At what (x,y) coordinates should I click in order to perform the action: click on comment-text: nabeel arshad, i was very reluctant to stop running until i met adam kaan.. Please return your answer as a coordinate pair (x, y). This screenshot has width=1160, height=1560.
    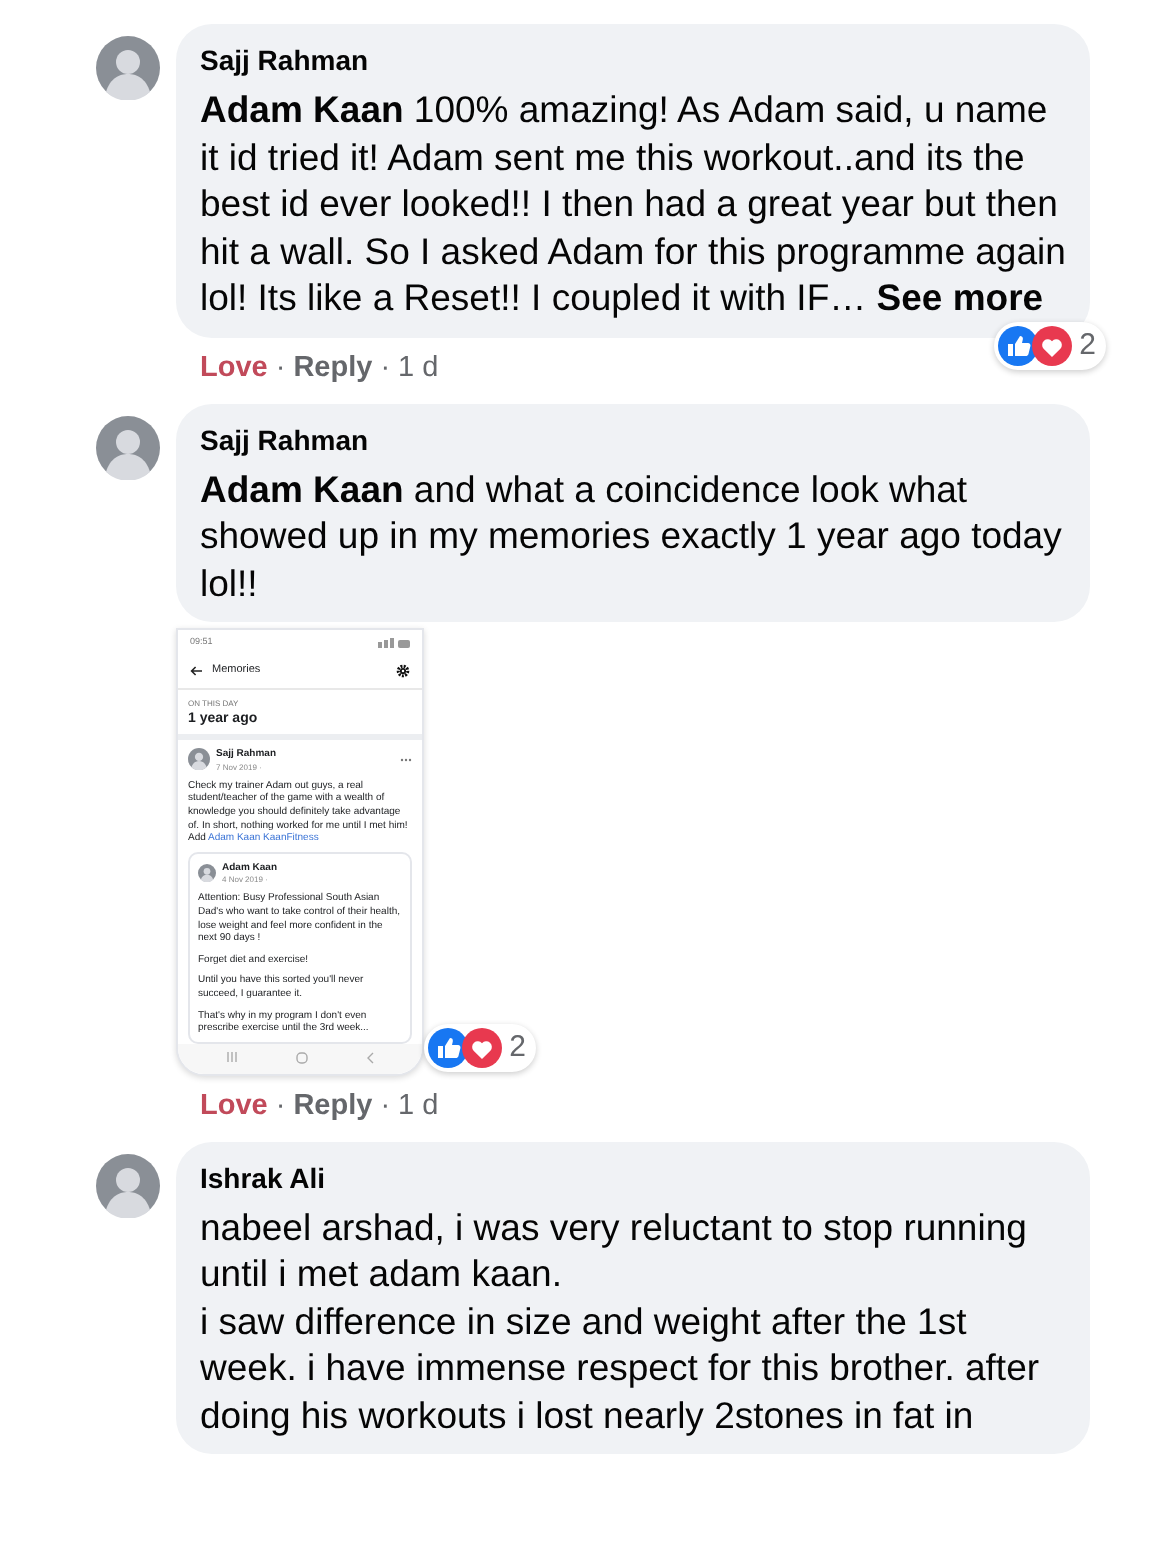
    Looking at the image, I should click on (614, 1250).